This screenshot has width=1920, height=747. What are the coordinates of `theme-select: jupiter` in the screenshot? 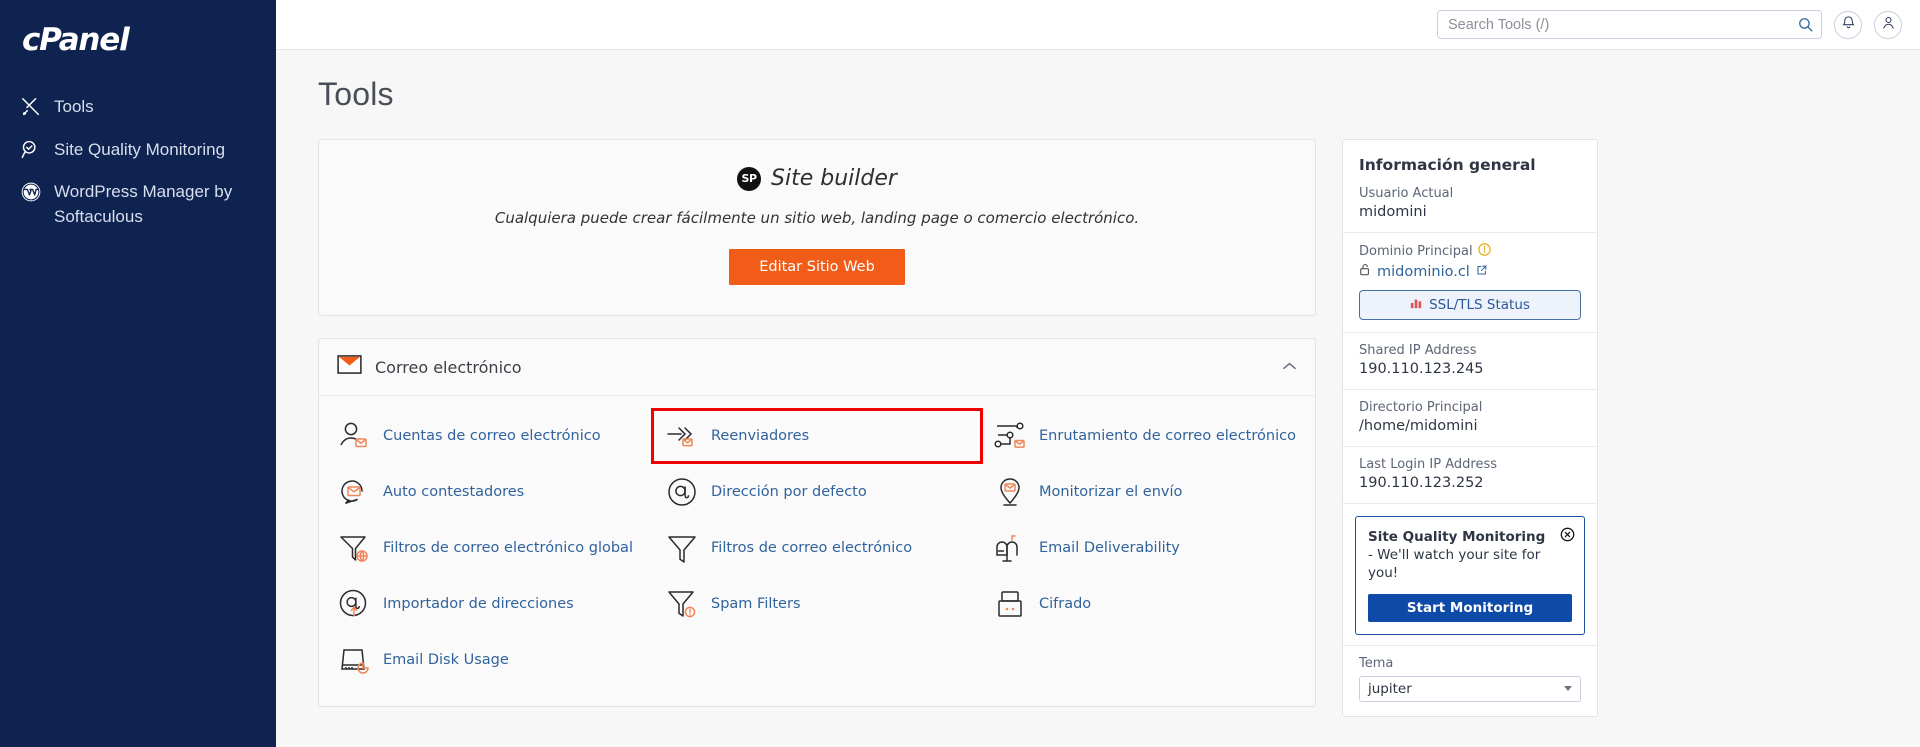 It's located at (1470, 688).